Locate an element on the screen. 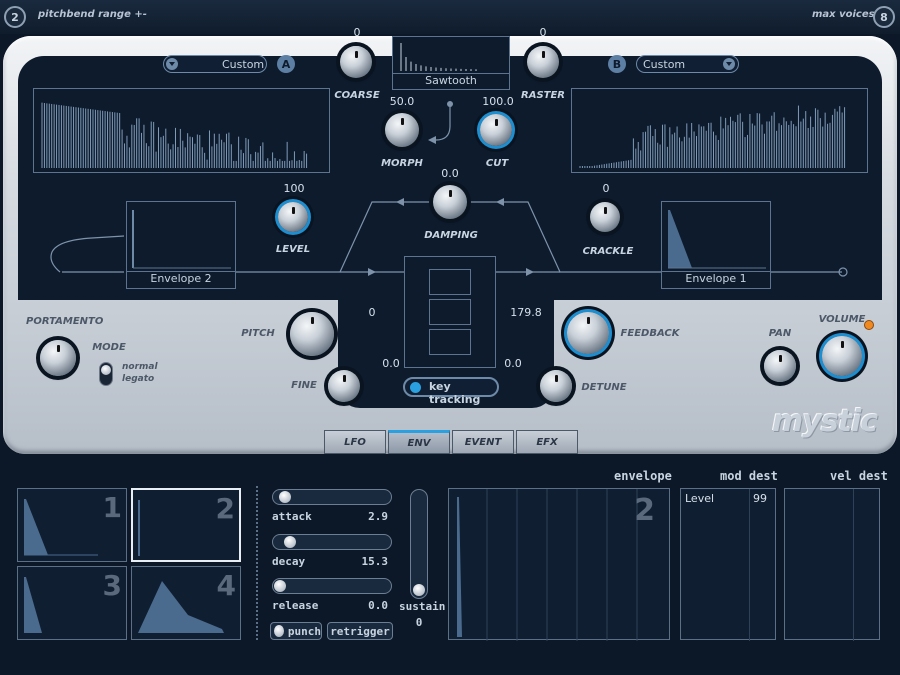  cut-knob is located at coordinates (496, 130).